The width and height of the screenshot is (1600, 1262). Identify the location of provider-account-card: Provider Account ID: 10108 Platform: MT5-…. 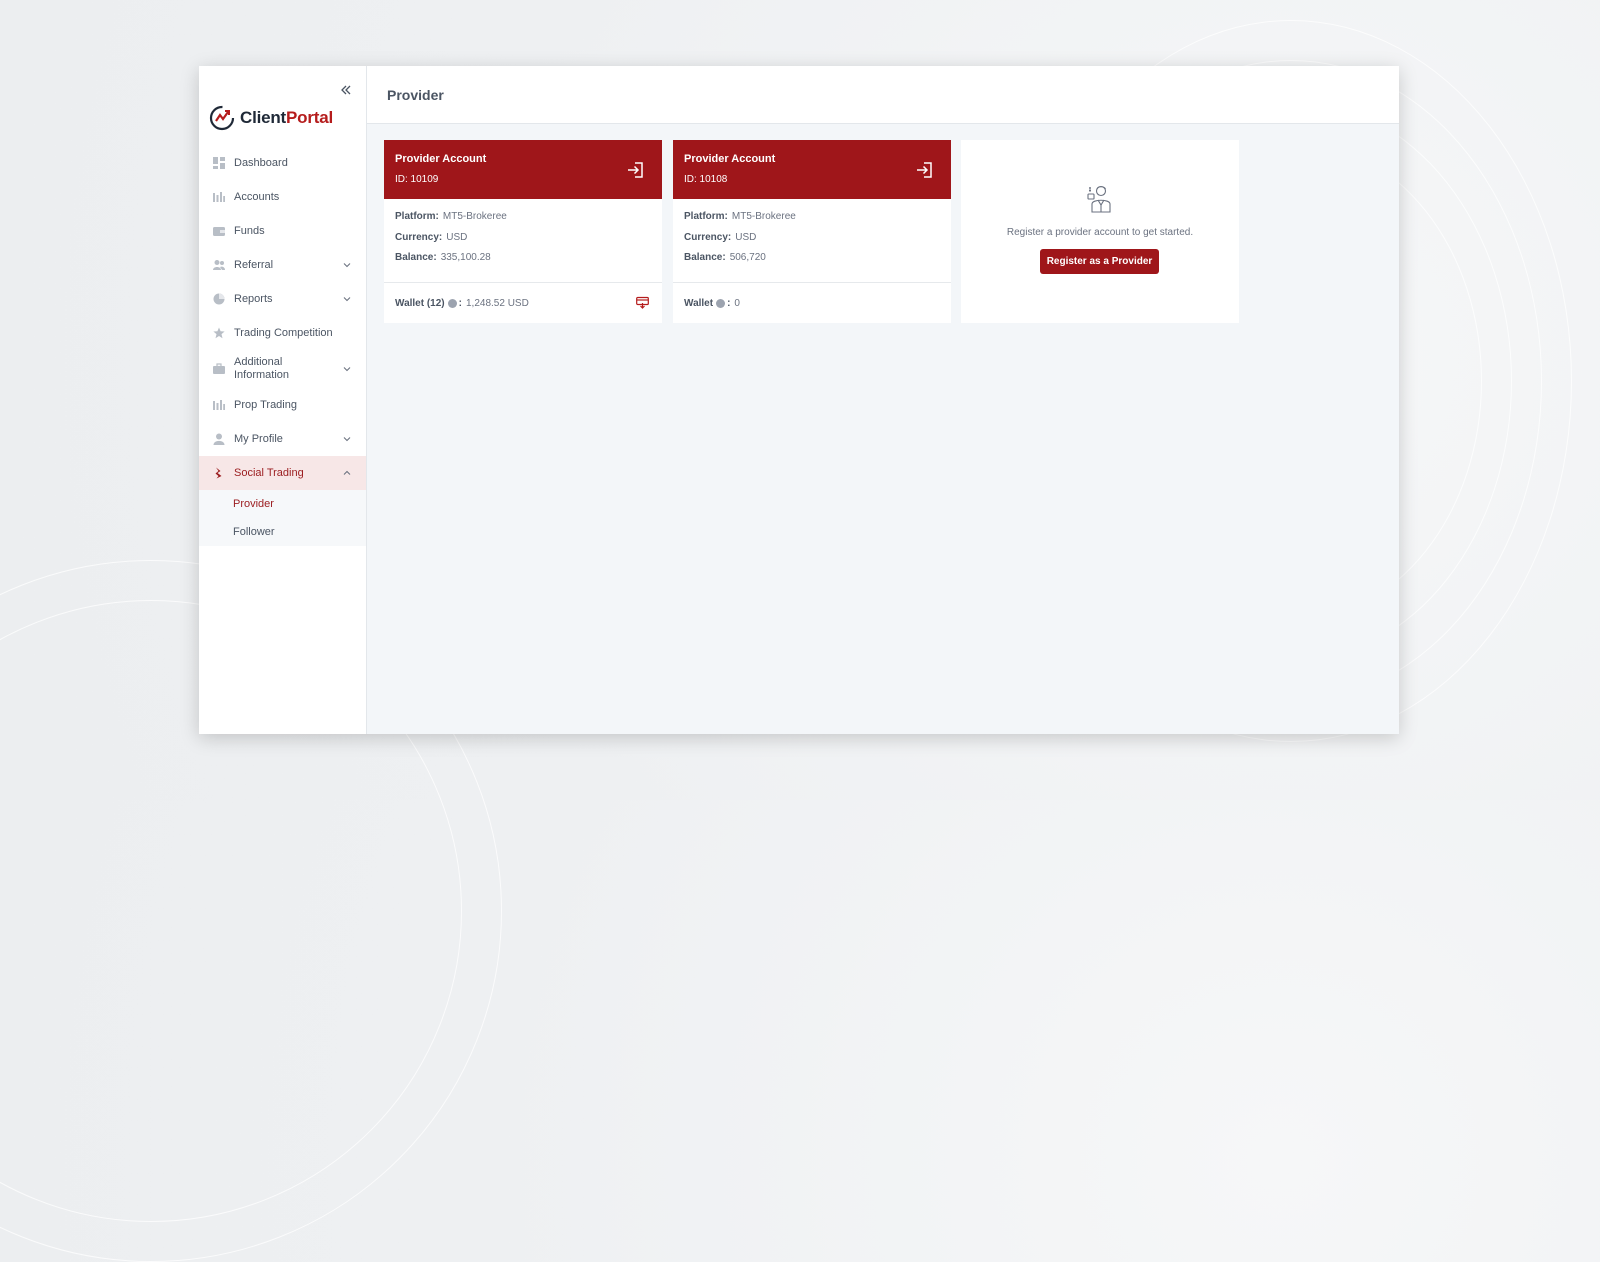
(812, 231).